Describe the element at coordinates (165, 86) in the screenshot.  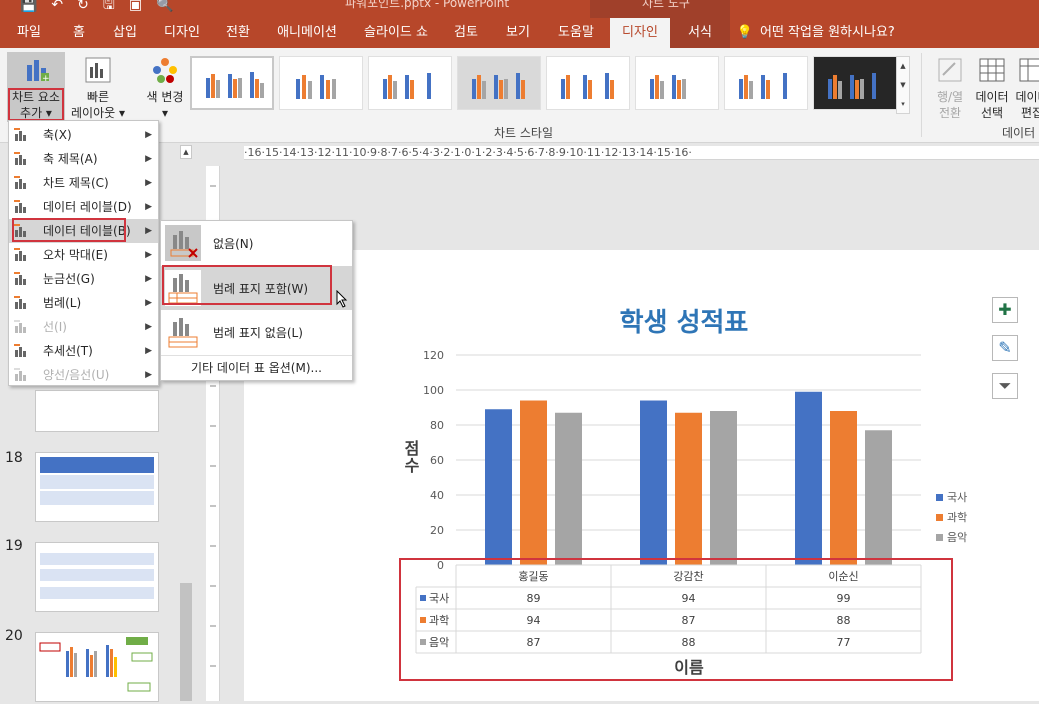
I see `change-colors-button: 색 변경 ▾` at that location.